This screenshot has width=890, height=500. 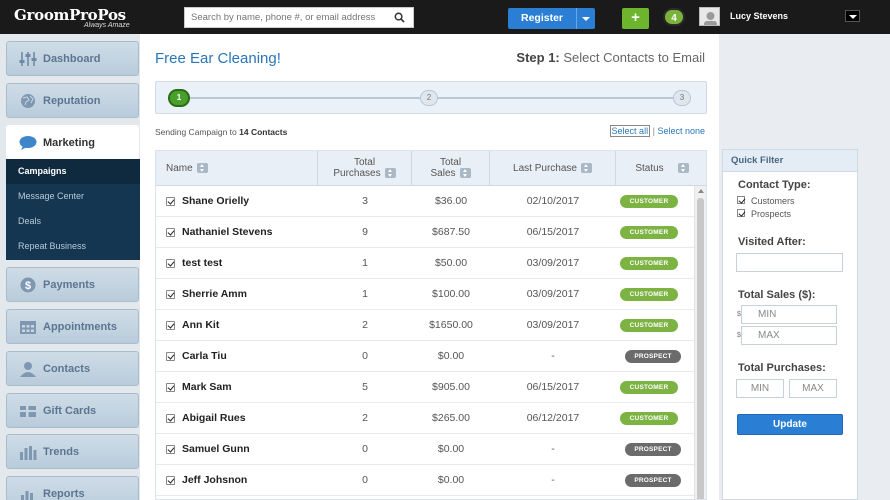 I want to click on table-row: Sherrie Amm 1 $100.00 03/09/2017 CUSTOMER, so click(x=426, y=294).